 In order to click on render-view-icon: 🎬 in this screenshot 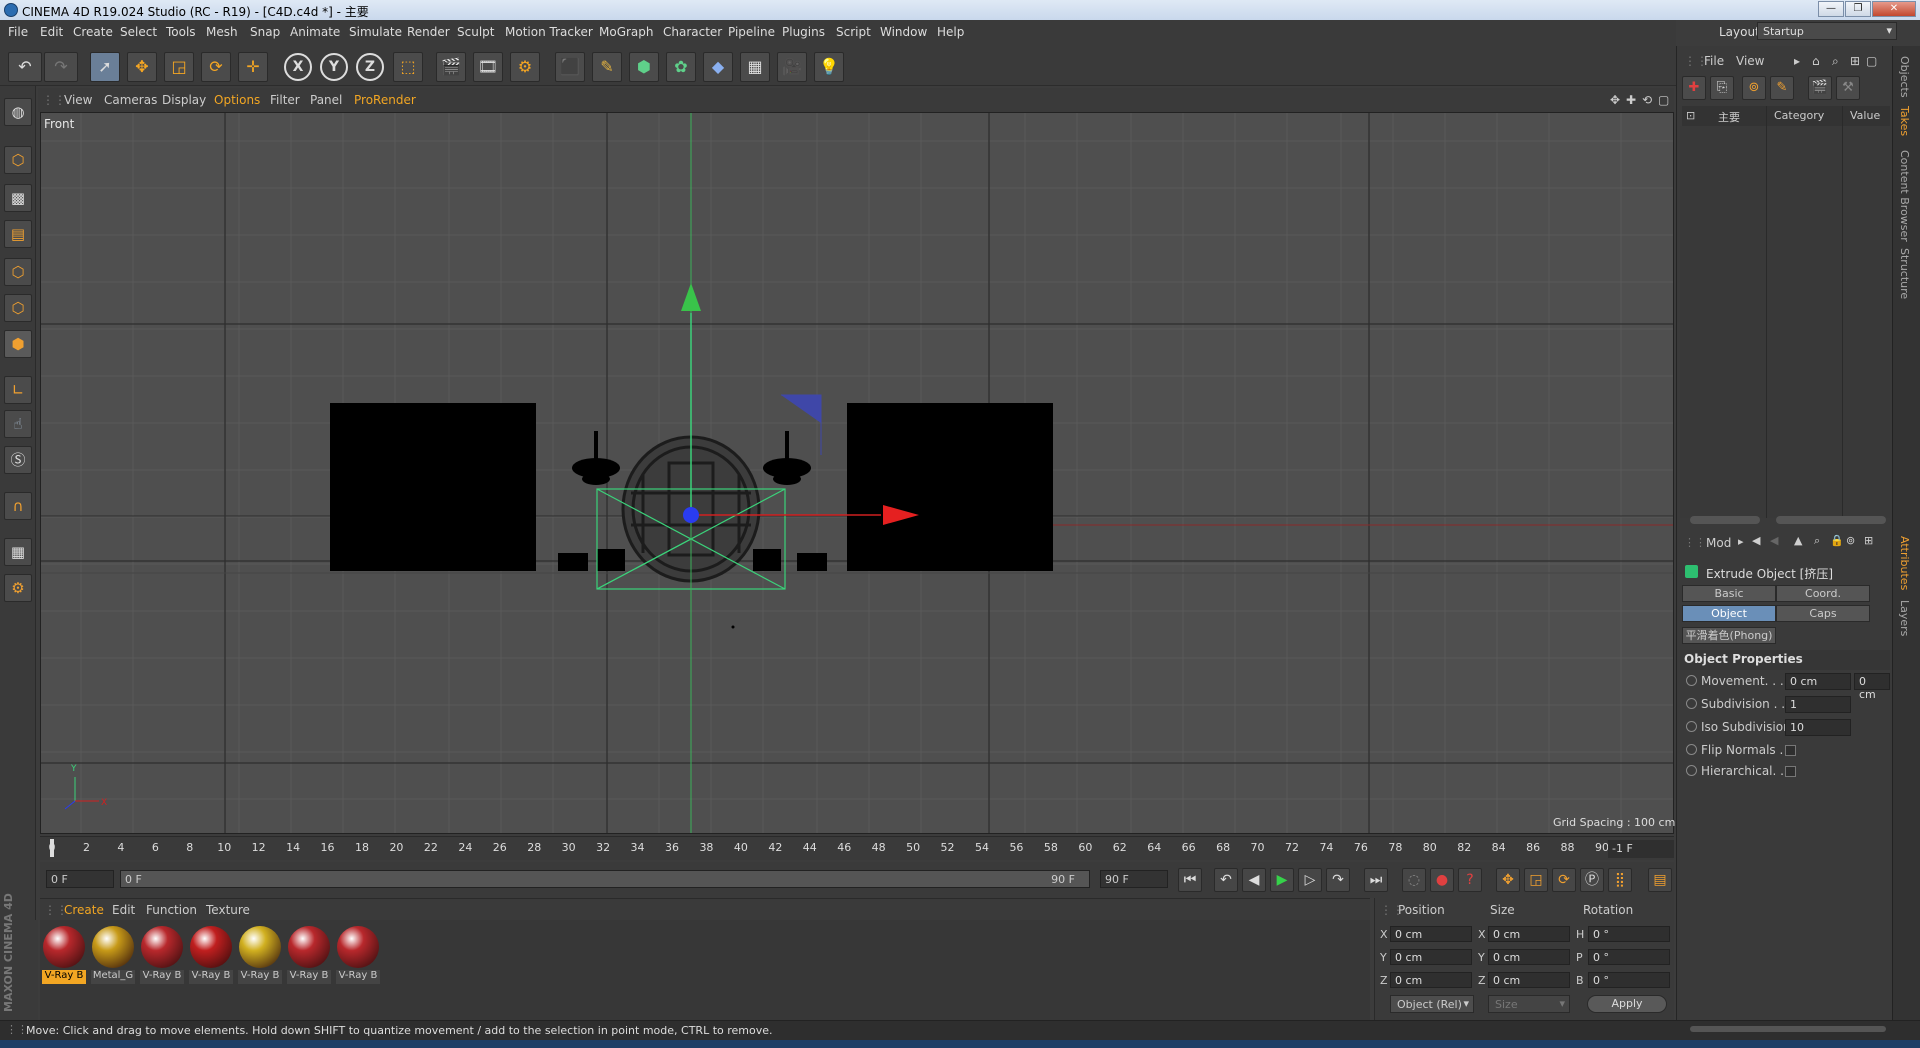, I will do `click(451, 67)`.